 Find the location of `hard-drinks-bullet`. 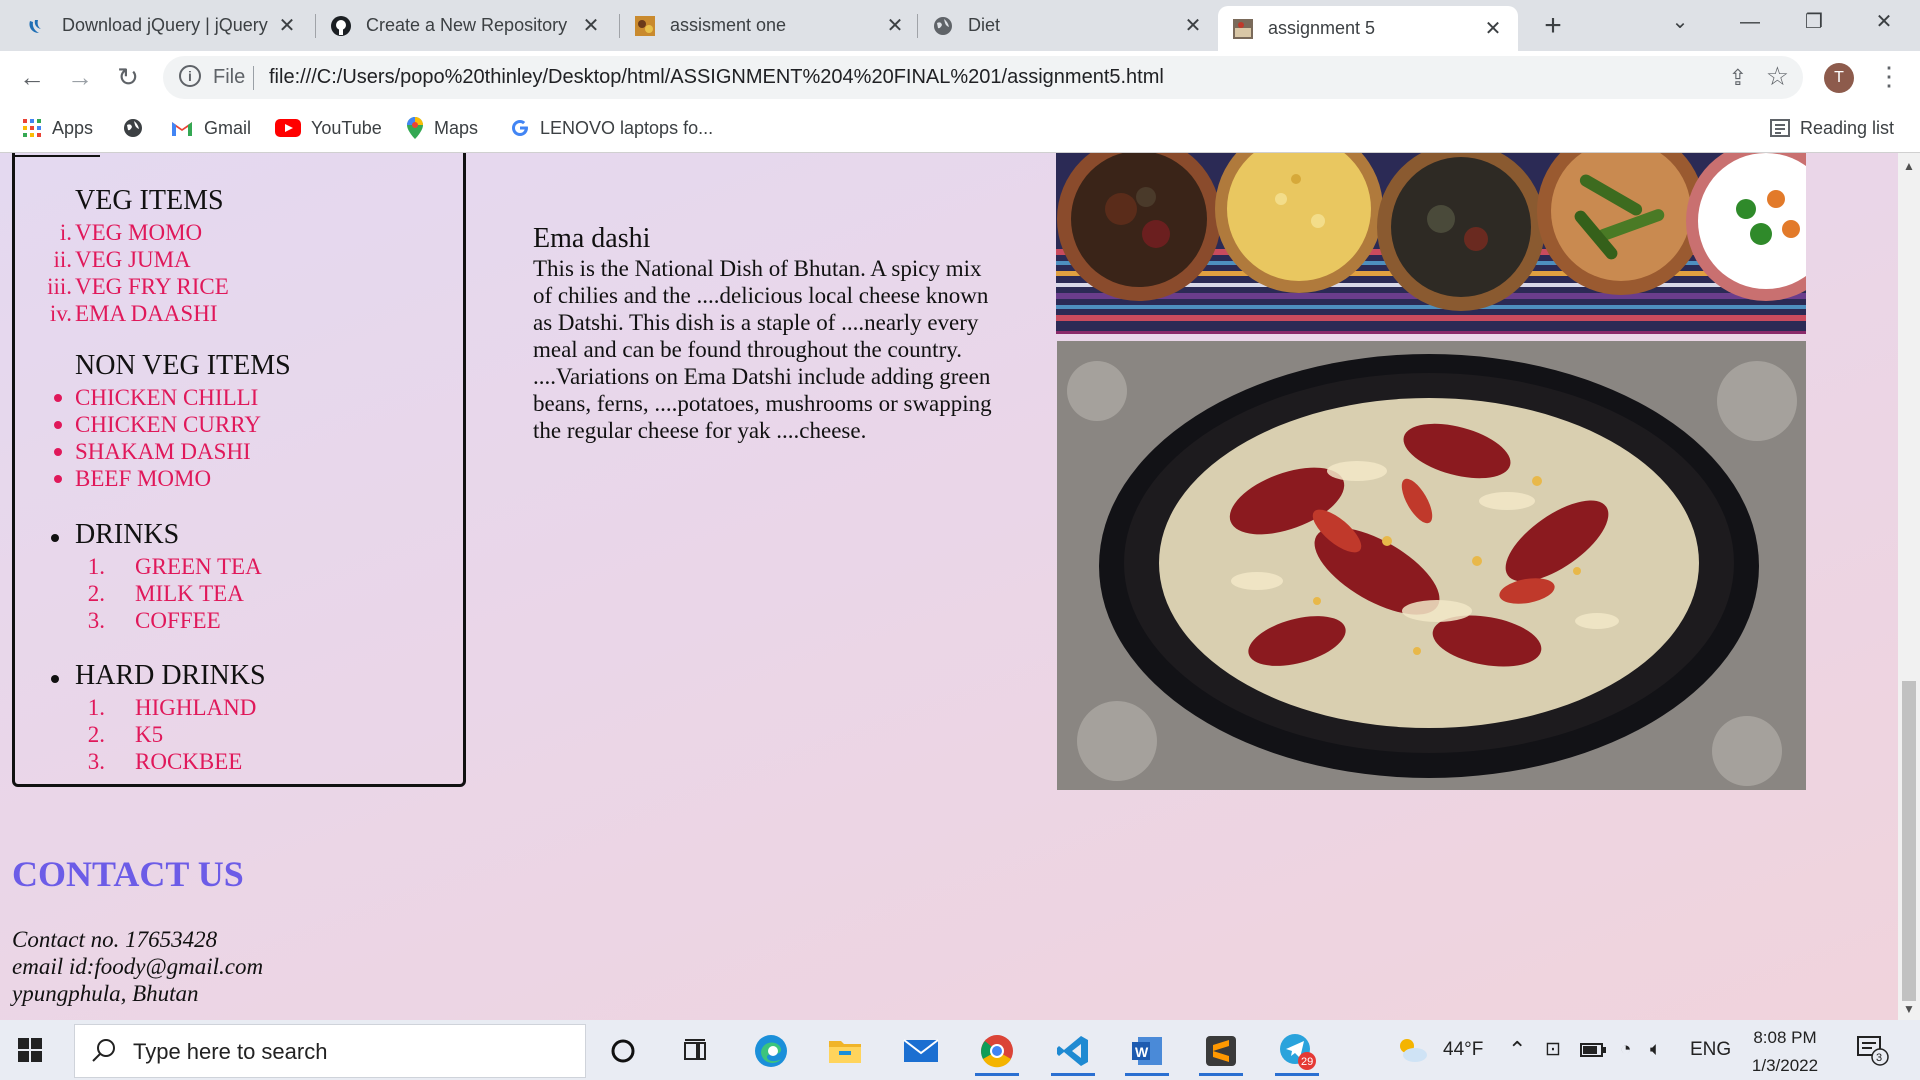

hard-drinks-bullet is located at coordinates (55, 679).